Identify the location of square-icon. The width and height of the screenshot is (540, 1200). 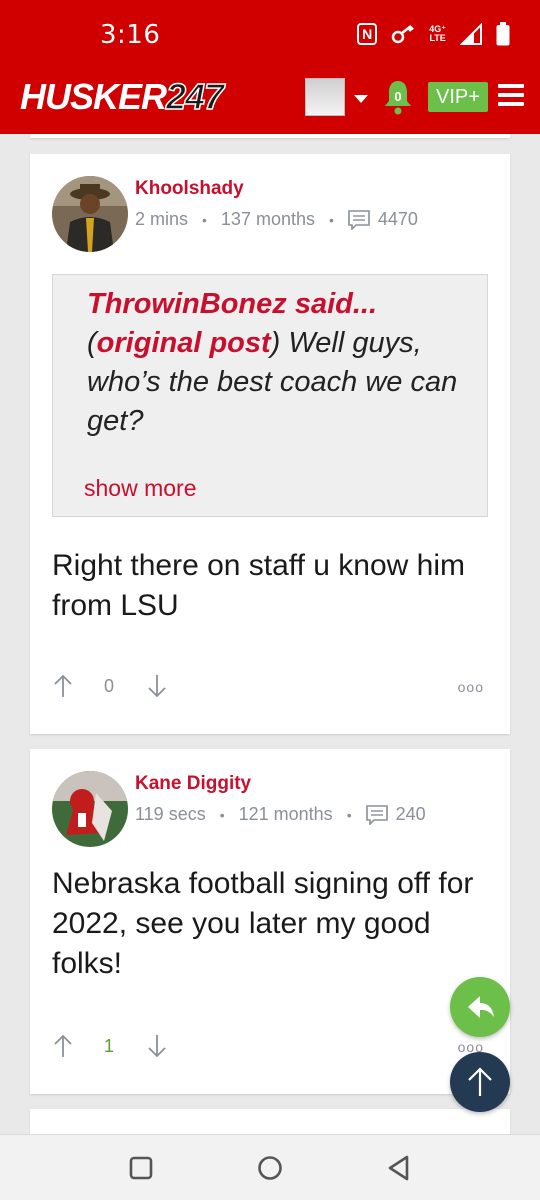
(141, 1168).